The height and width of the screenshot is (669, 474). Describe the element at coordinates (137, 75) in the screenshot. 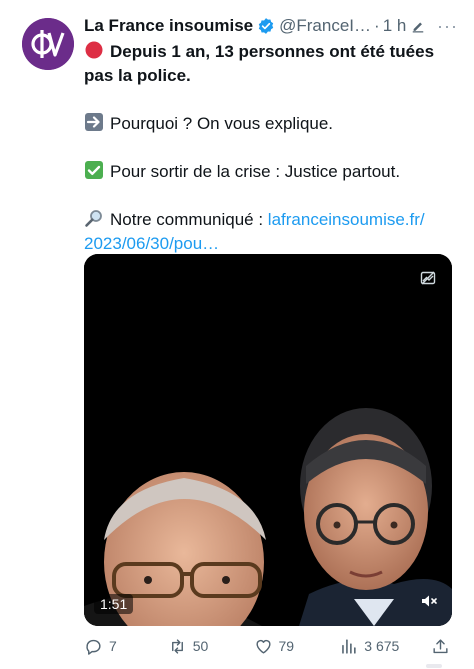

I see `tweet-line-2: pas la police.` at that location.